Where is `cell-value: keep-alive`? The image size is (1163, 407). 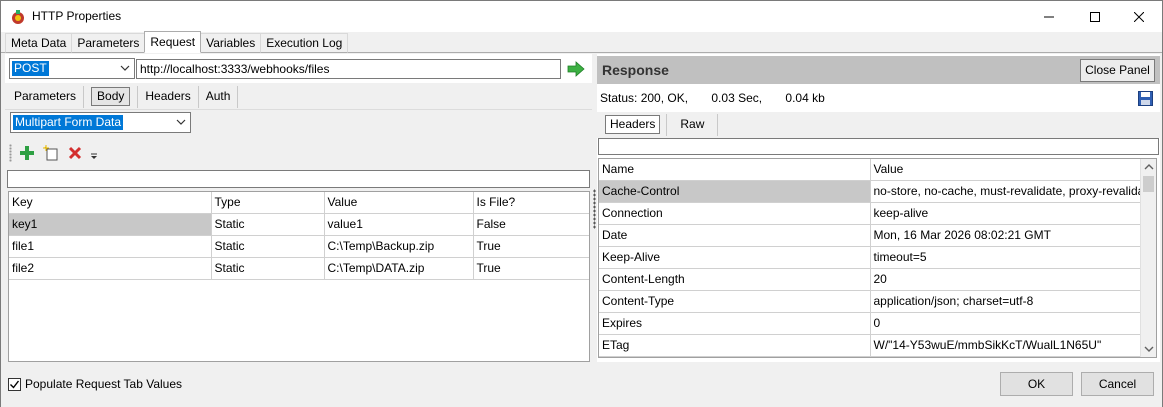 cell-value: keep-alive is located at coordinates (1006, 213).